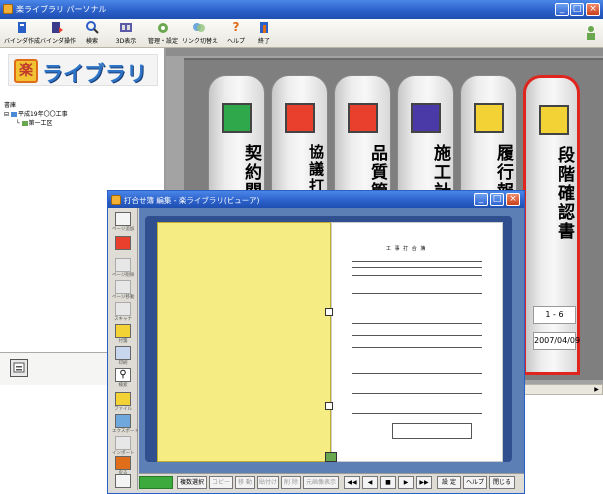 The height and width of the screenshot is (494, 603). What do you see at coordinates (192, 482) in the screenshot?
I see `multi-select-button: 複数選択` at bounding box center [192, 482].